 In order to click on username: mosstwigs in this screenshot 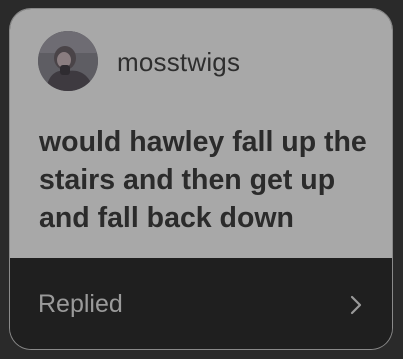, I will do `click(179, 62)`.